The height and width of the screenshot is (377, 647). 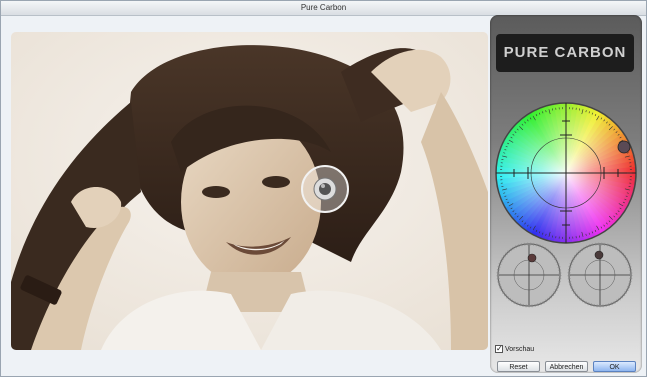 I want to click on brand-logo: PURE CARBON, so click(x=565, y=53).